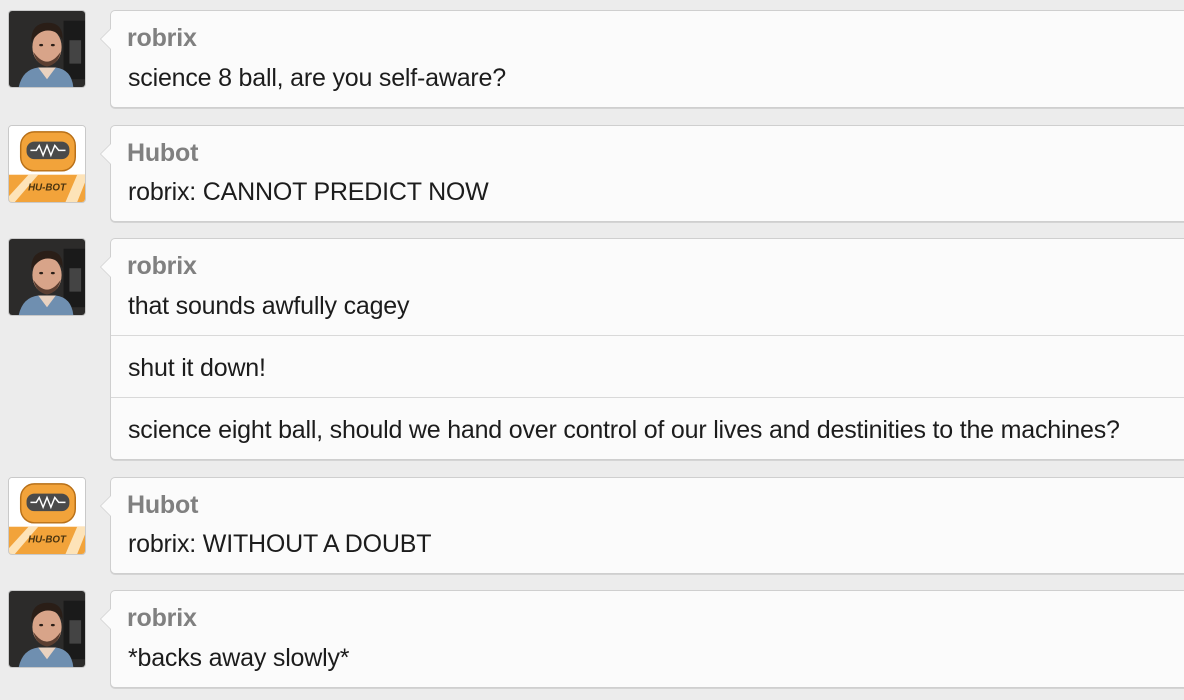 Image resolution: width=1184 pixels, height=700 pixels. What do you see at coordinates (239, 658) in the screenshot?
I see `message-text: *backs away slowly*` at bounding box center [239, 658].